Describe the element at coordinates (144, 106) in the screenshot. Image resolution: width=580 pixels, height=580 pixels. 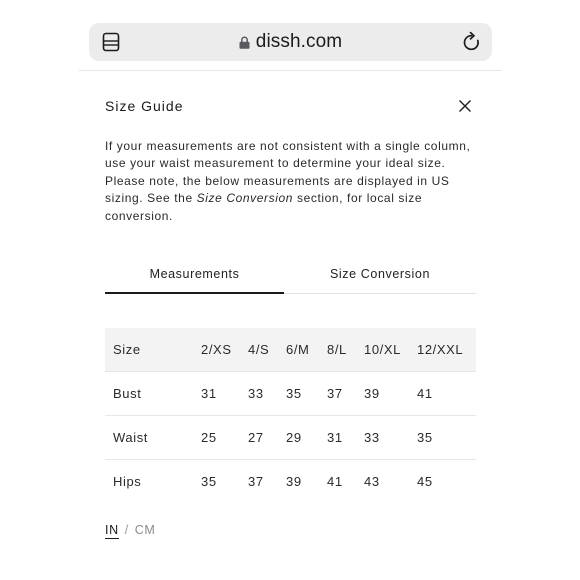
I see `modal-title: Size Guide` at that location.